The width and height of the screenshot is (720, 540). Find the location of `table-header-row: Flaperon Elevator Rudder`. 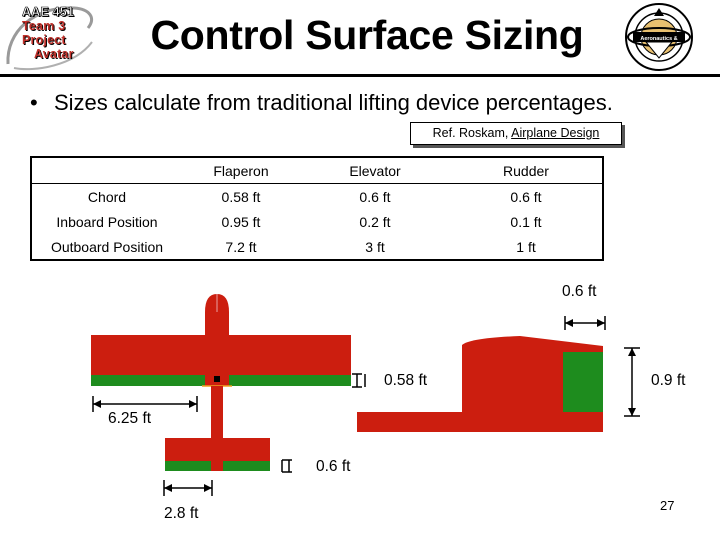

table-header-row: Flaperon Elevator Rudder is located at coordinates (317, 170).